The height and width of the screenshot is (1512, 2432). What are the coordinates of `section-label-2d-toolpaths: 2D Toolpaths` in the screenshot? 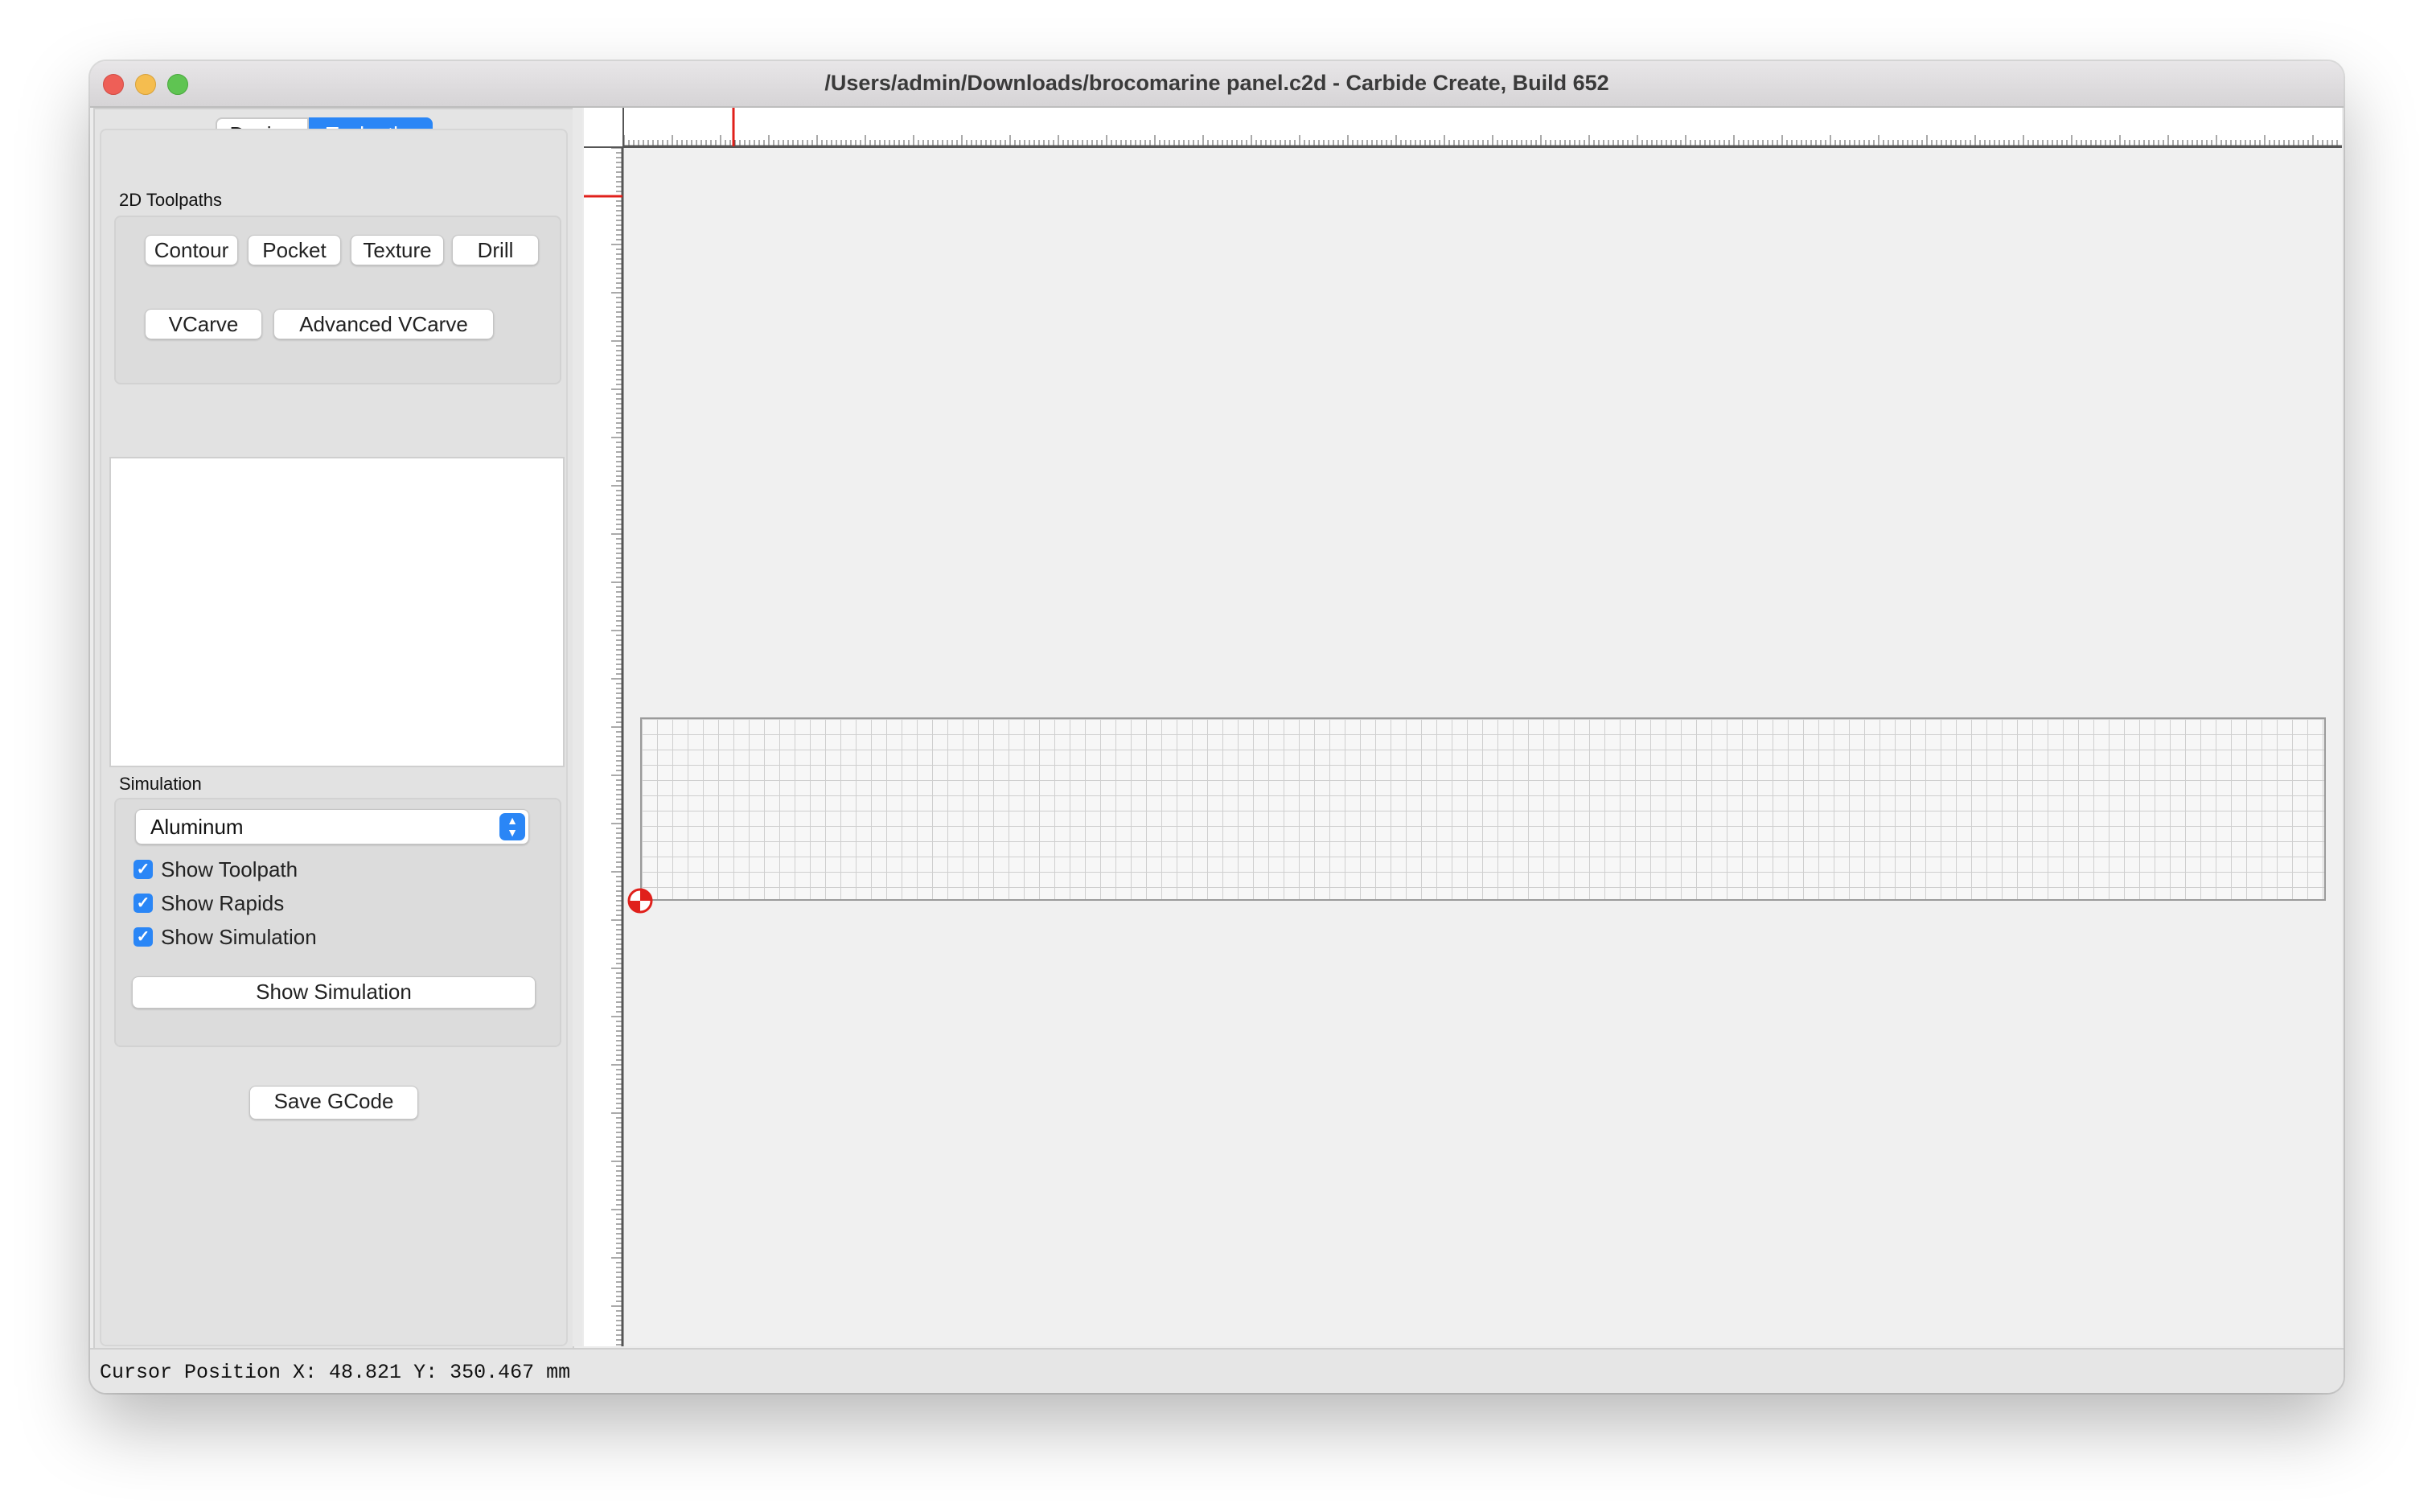 It's located at (171, 200).